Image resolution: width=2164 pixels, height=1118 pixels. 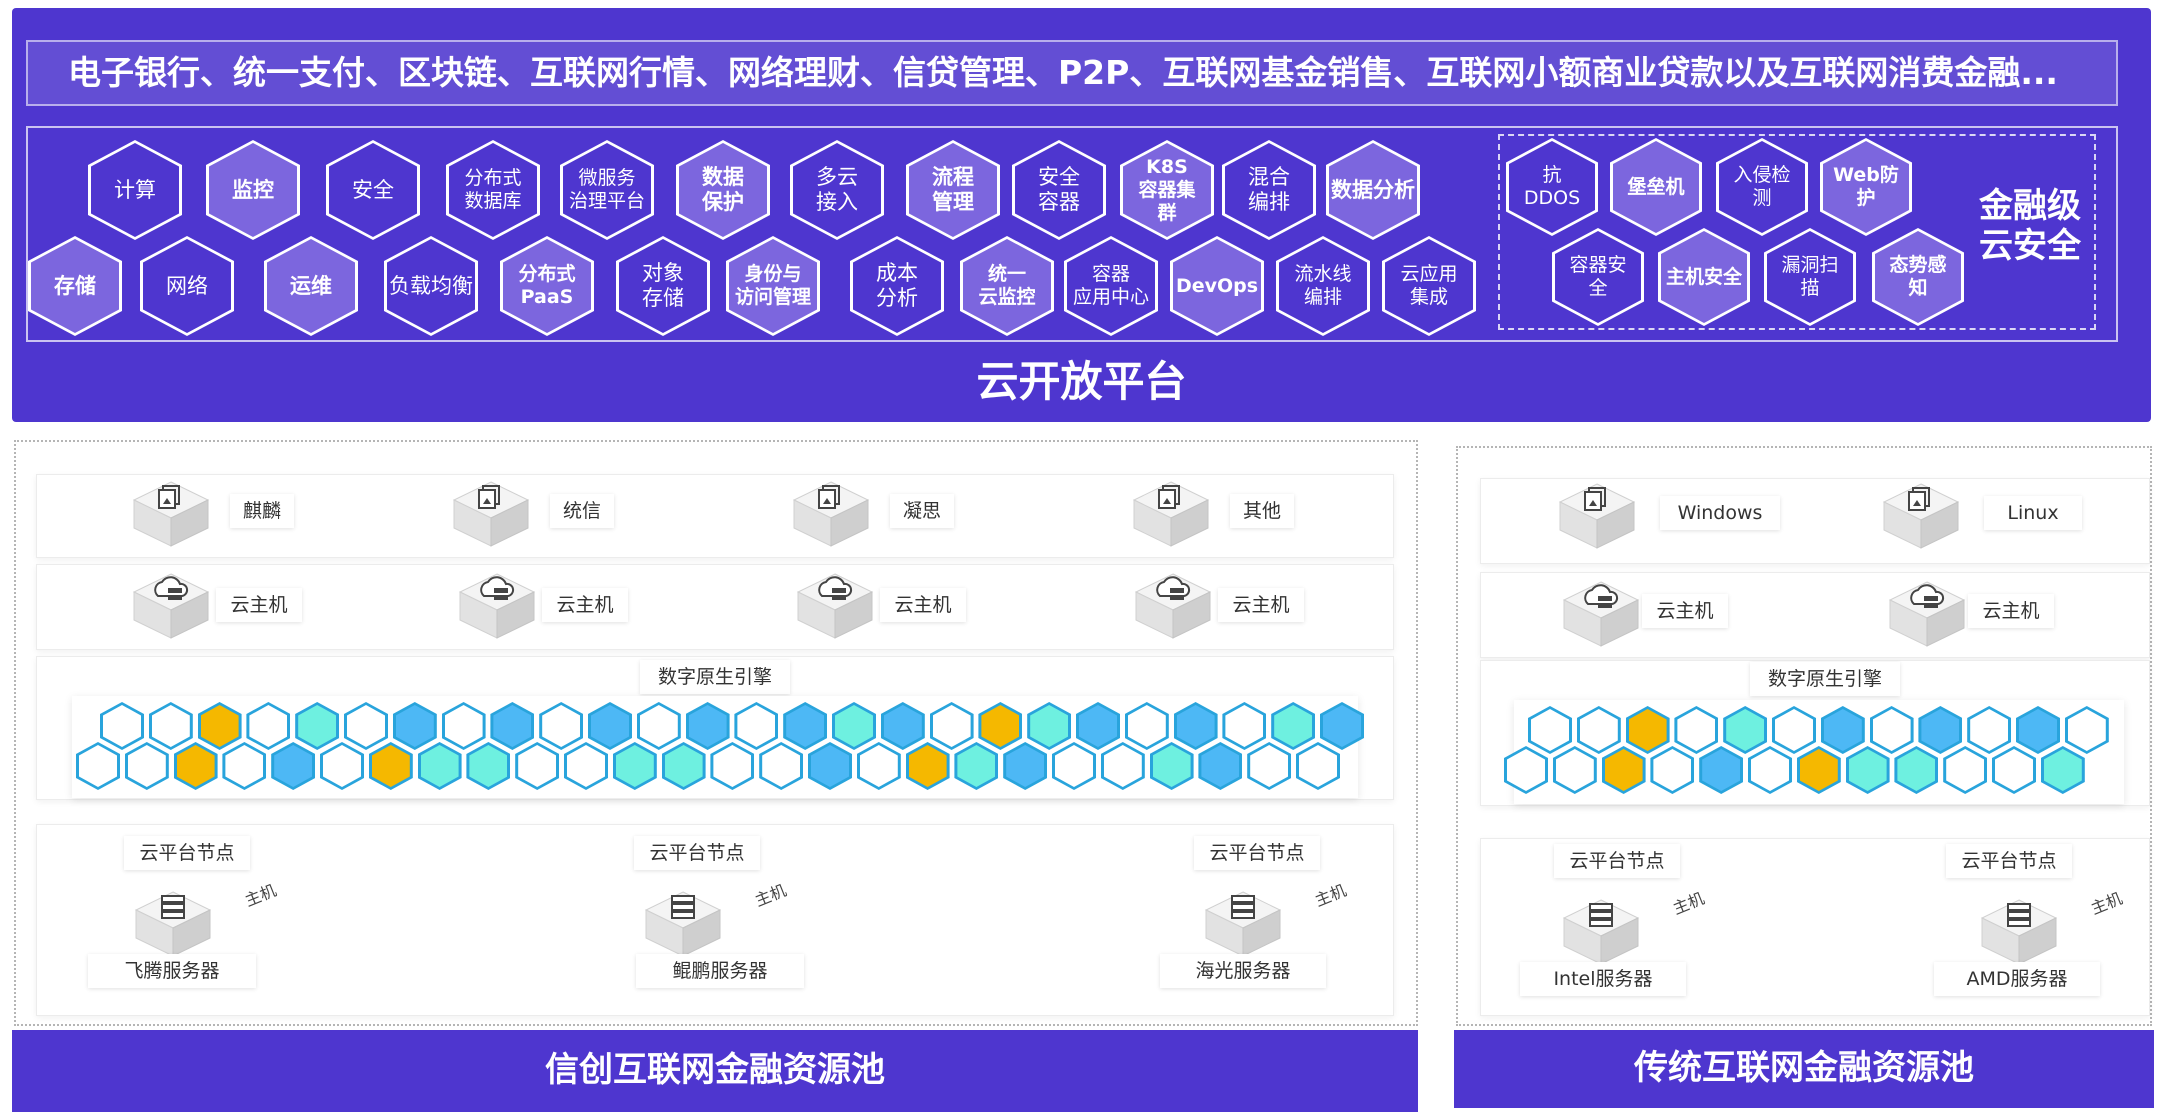 I want to click on service-hex-label: 主机安全, so click(x=1704, y=277).